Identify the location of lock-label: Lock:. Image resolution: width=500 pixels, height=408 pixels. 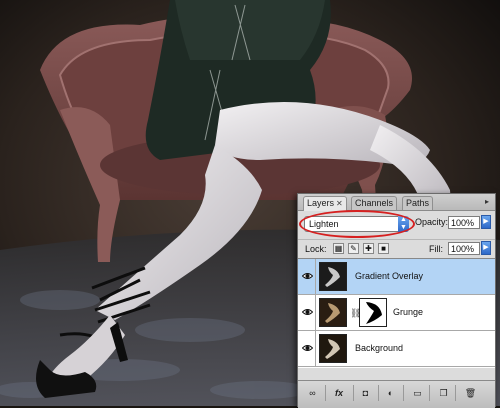
(316, 249).